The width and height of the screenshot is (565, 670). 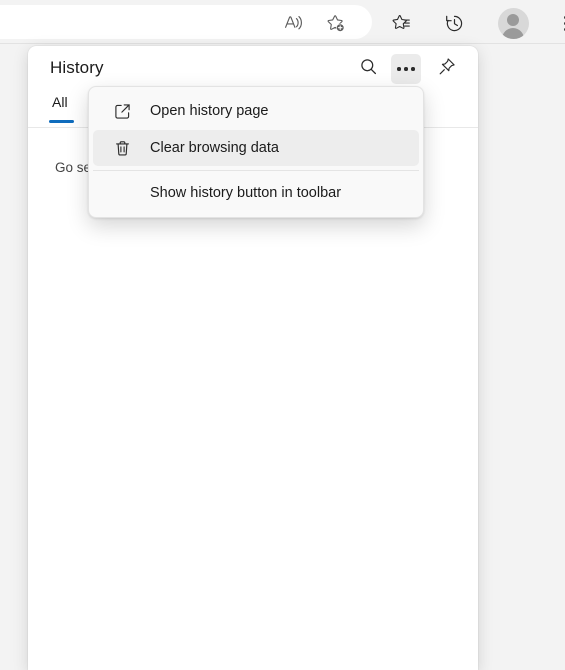 I want to click on tab-all-selected-indicator, so click(x=61, y=121).